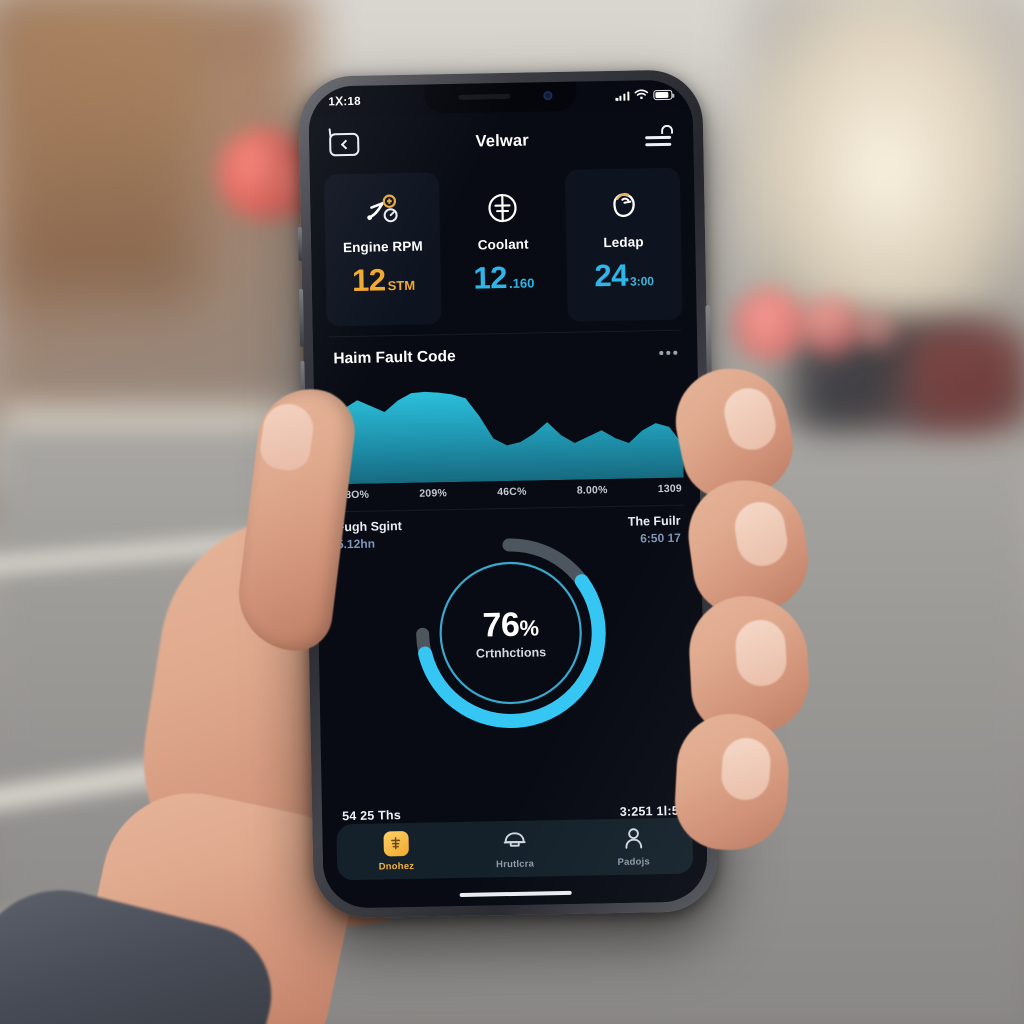 The image size is (1024, 1024). I want to click on metric-card-engine-rpm: Engine RPM 12 STM, so click(383, 249).